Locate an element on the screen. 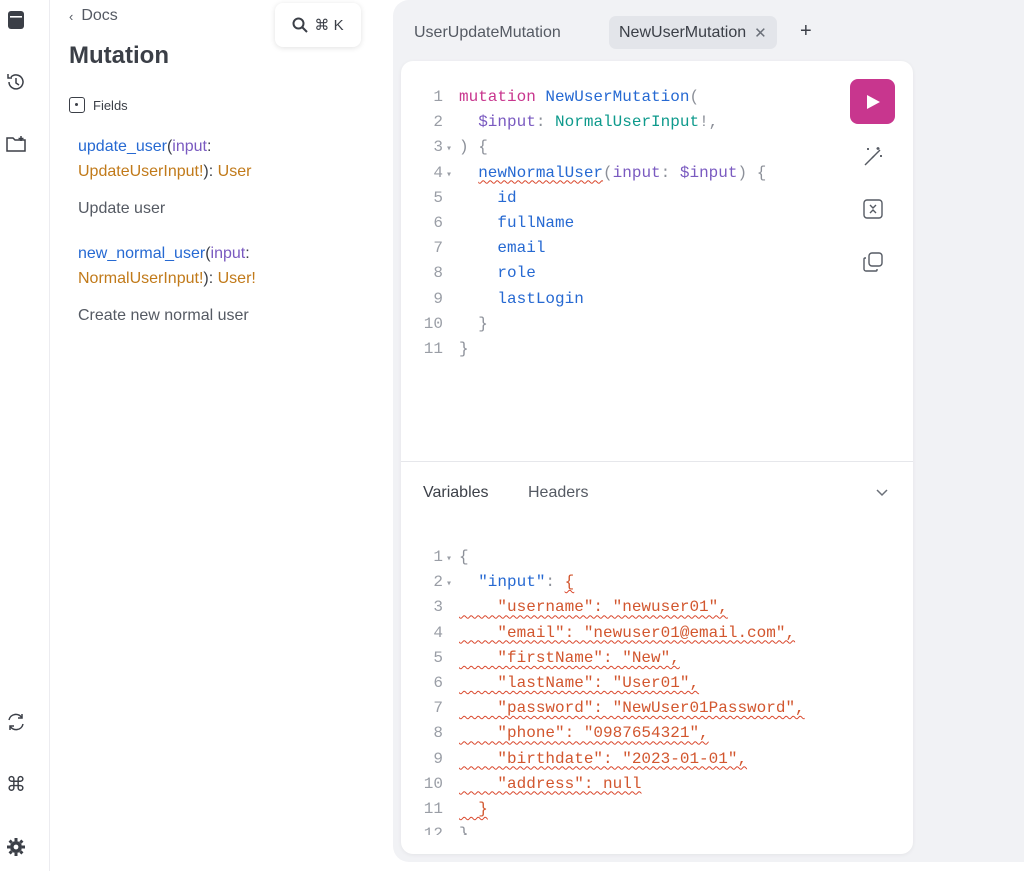  merge-fragments-button is located at coordinates (873, 209).